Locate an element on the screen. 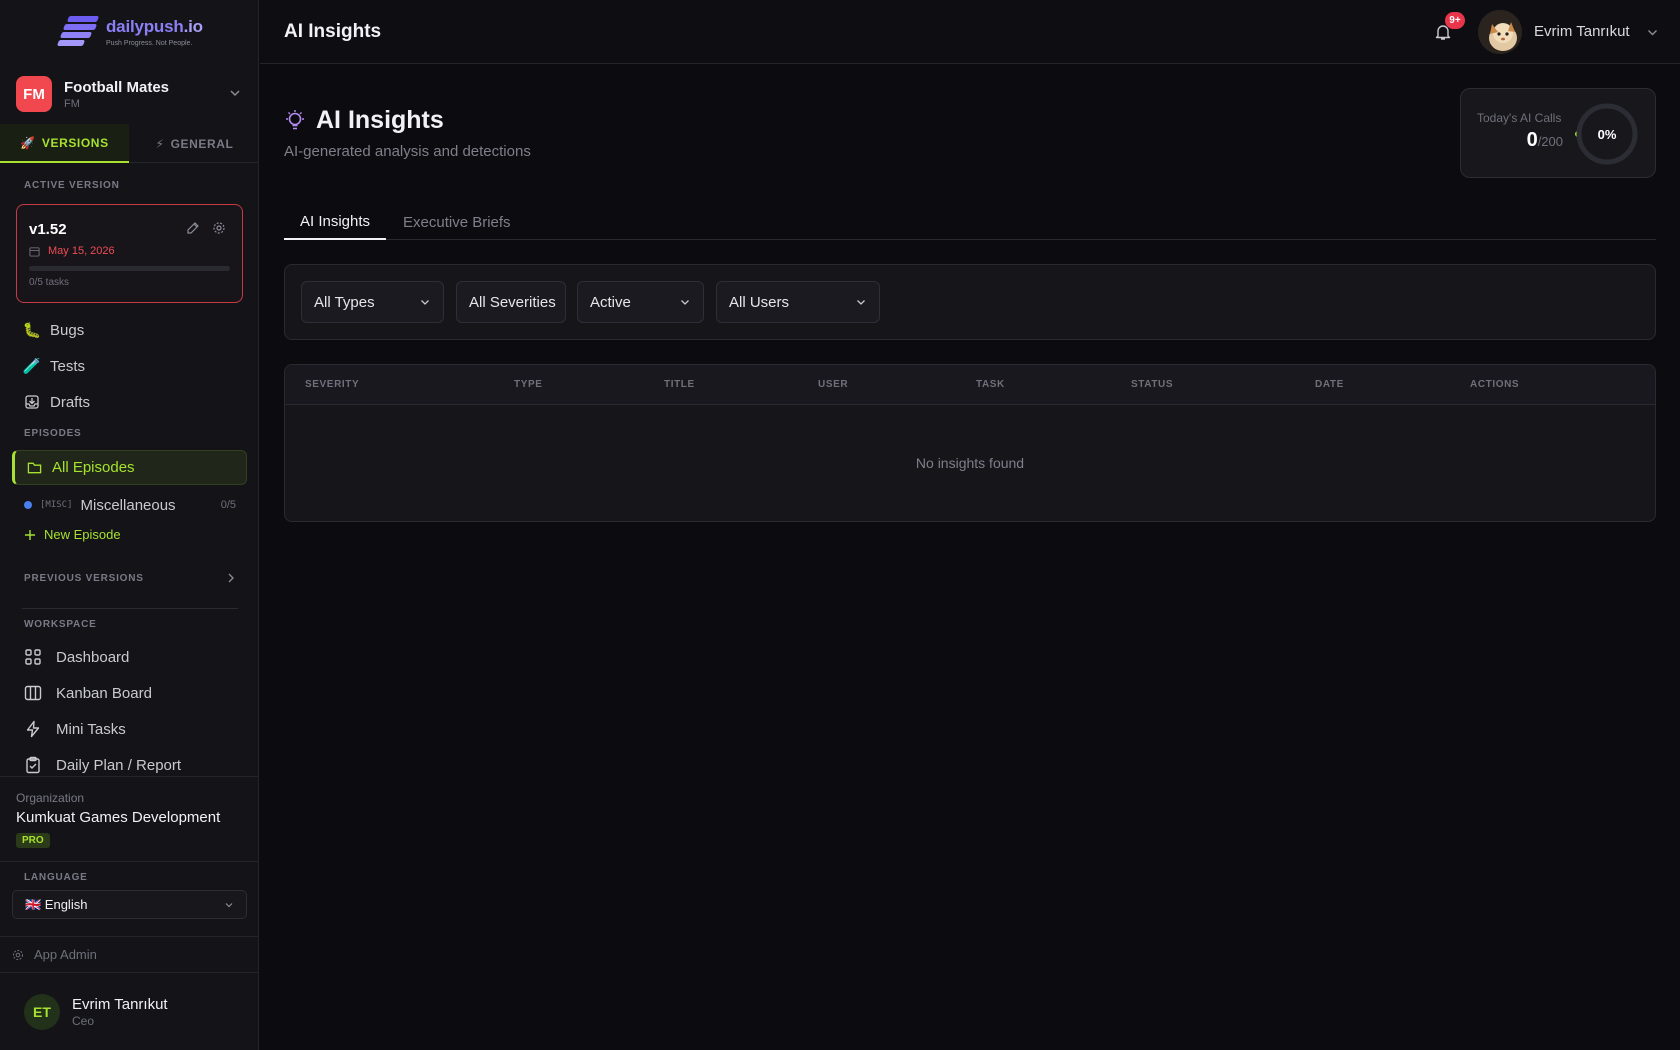 This screenshot has height=1050, width=1680. new-episode-button: New Episode is located at coordinates (72, 534).